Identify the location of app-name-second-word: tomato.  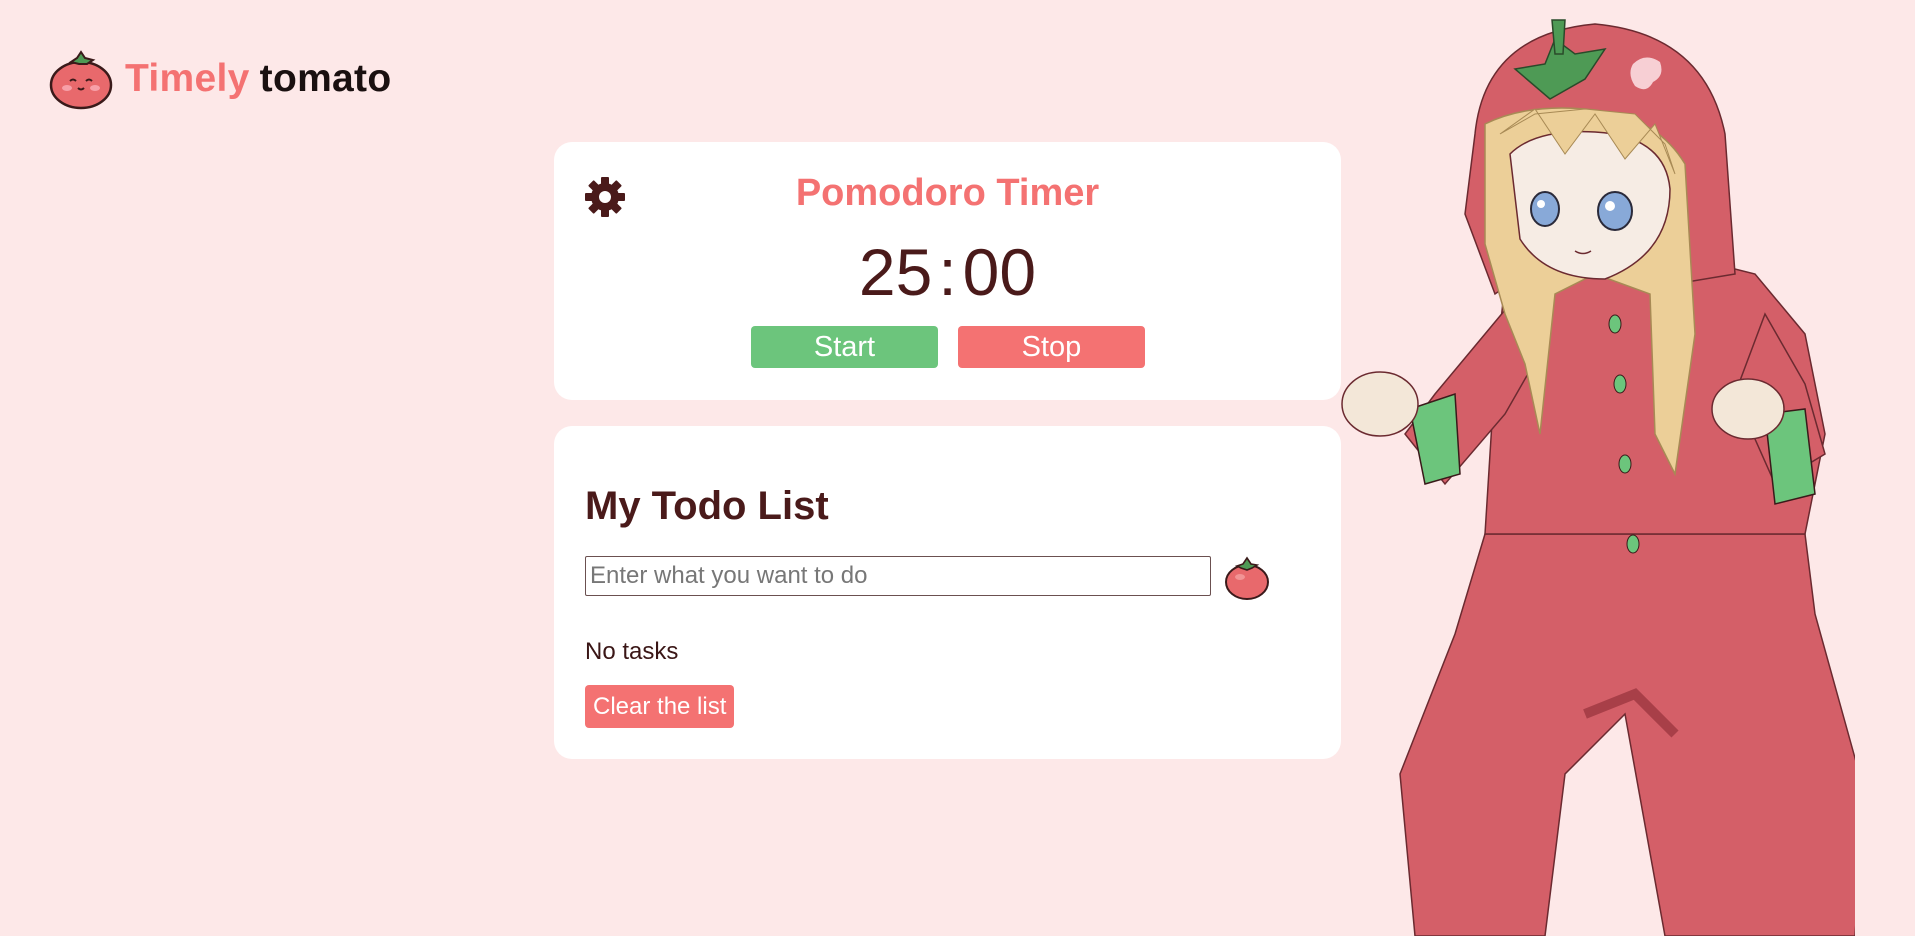
(325, 78).